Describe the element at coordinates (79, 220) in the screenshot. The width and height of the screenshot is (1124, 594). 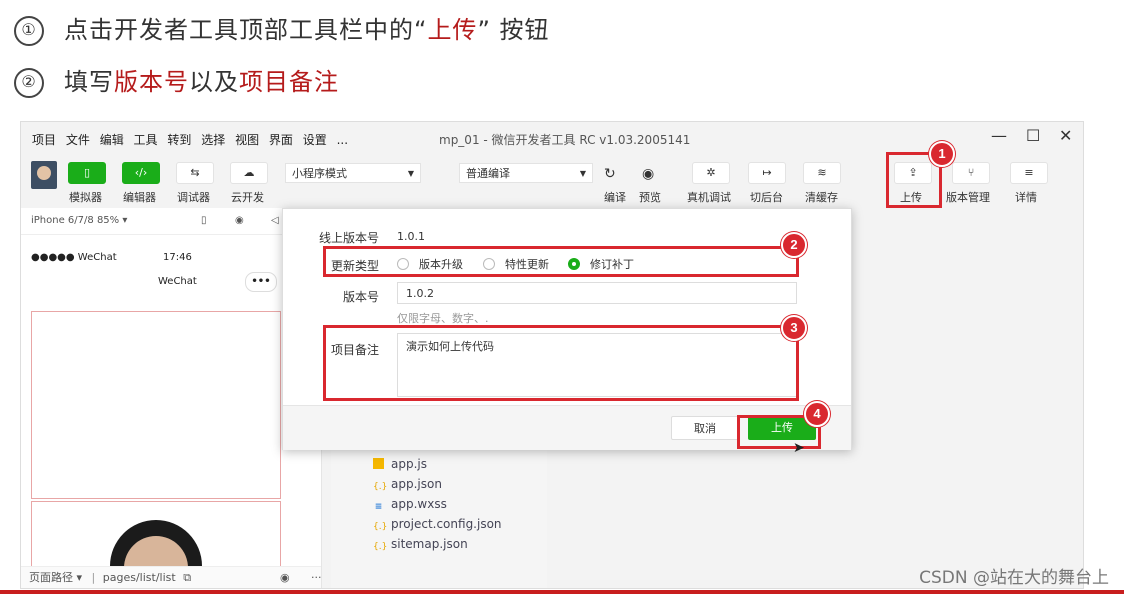
I see `device-select: iPhone 6/7/8 85% ▾` at that location.